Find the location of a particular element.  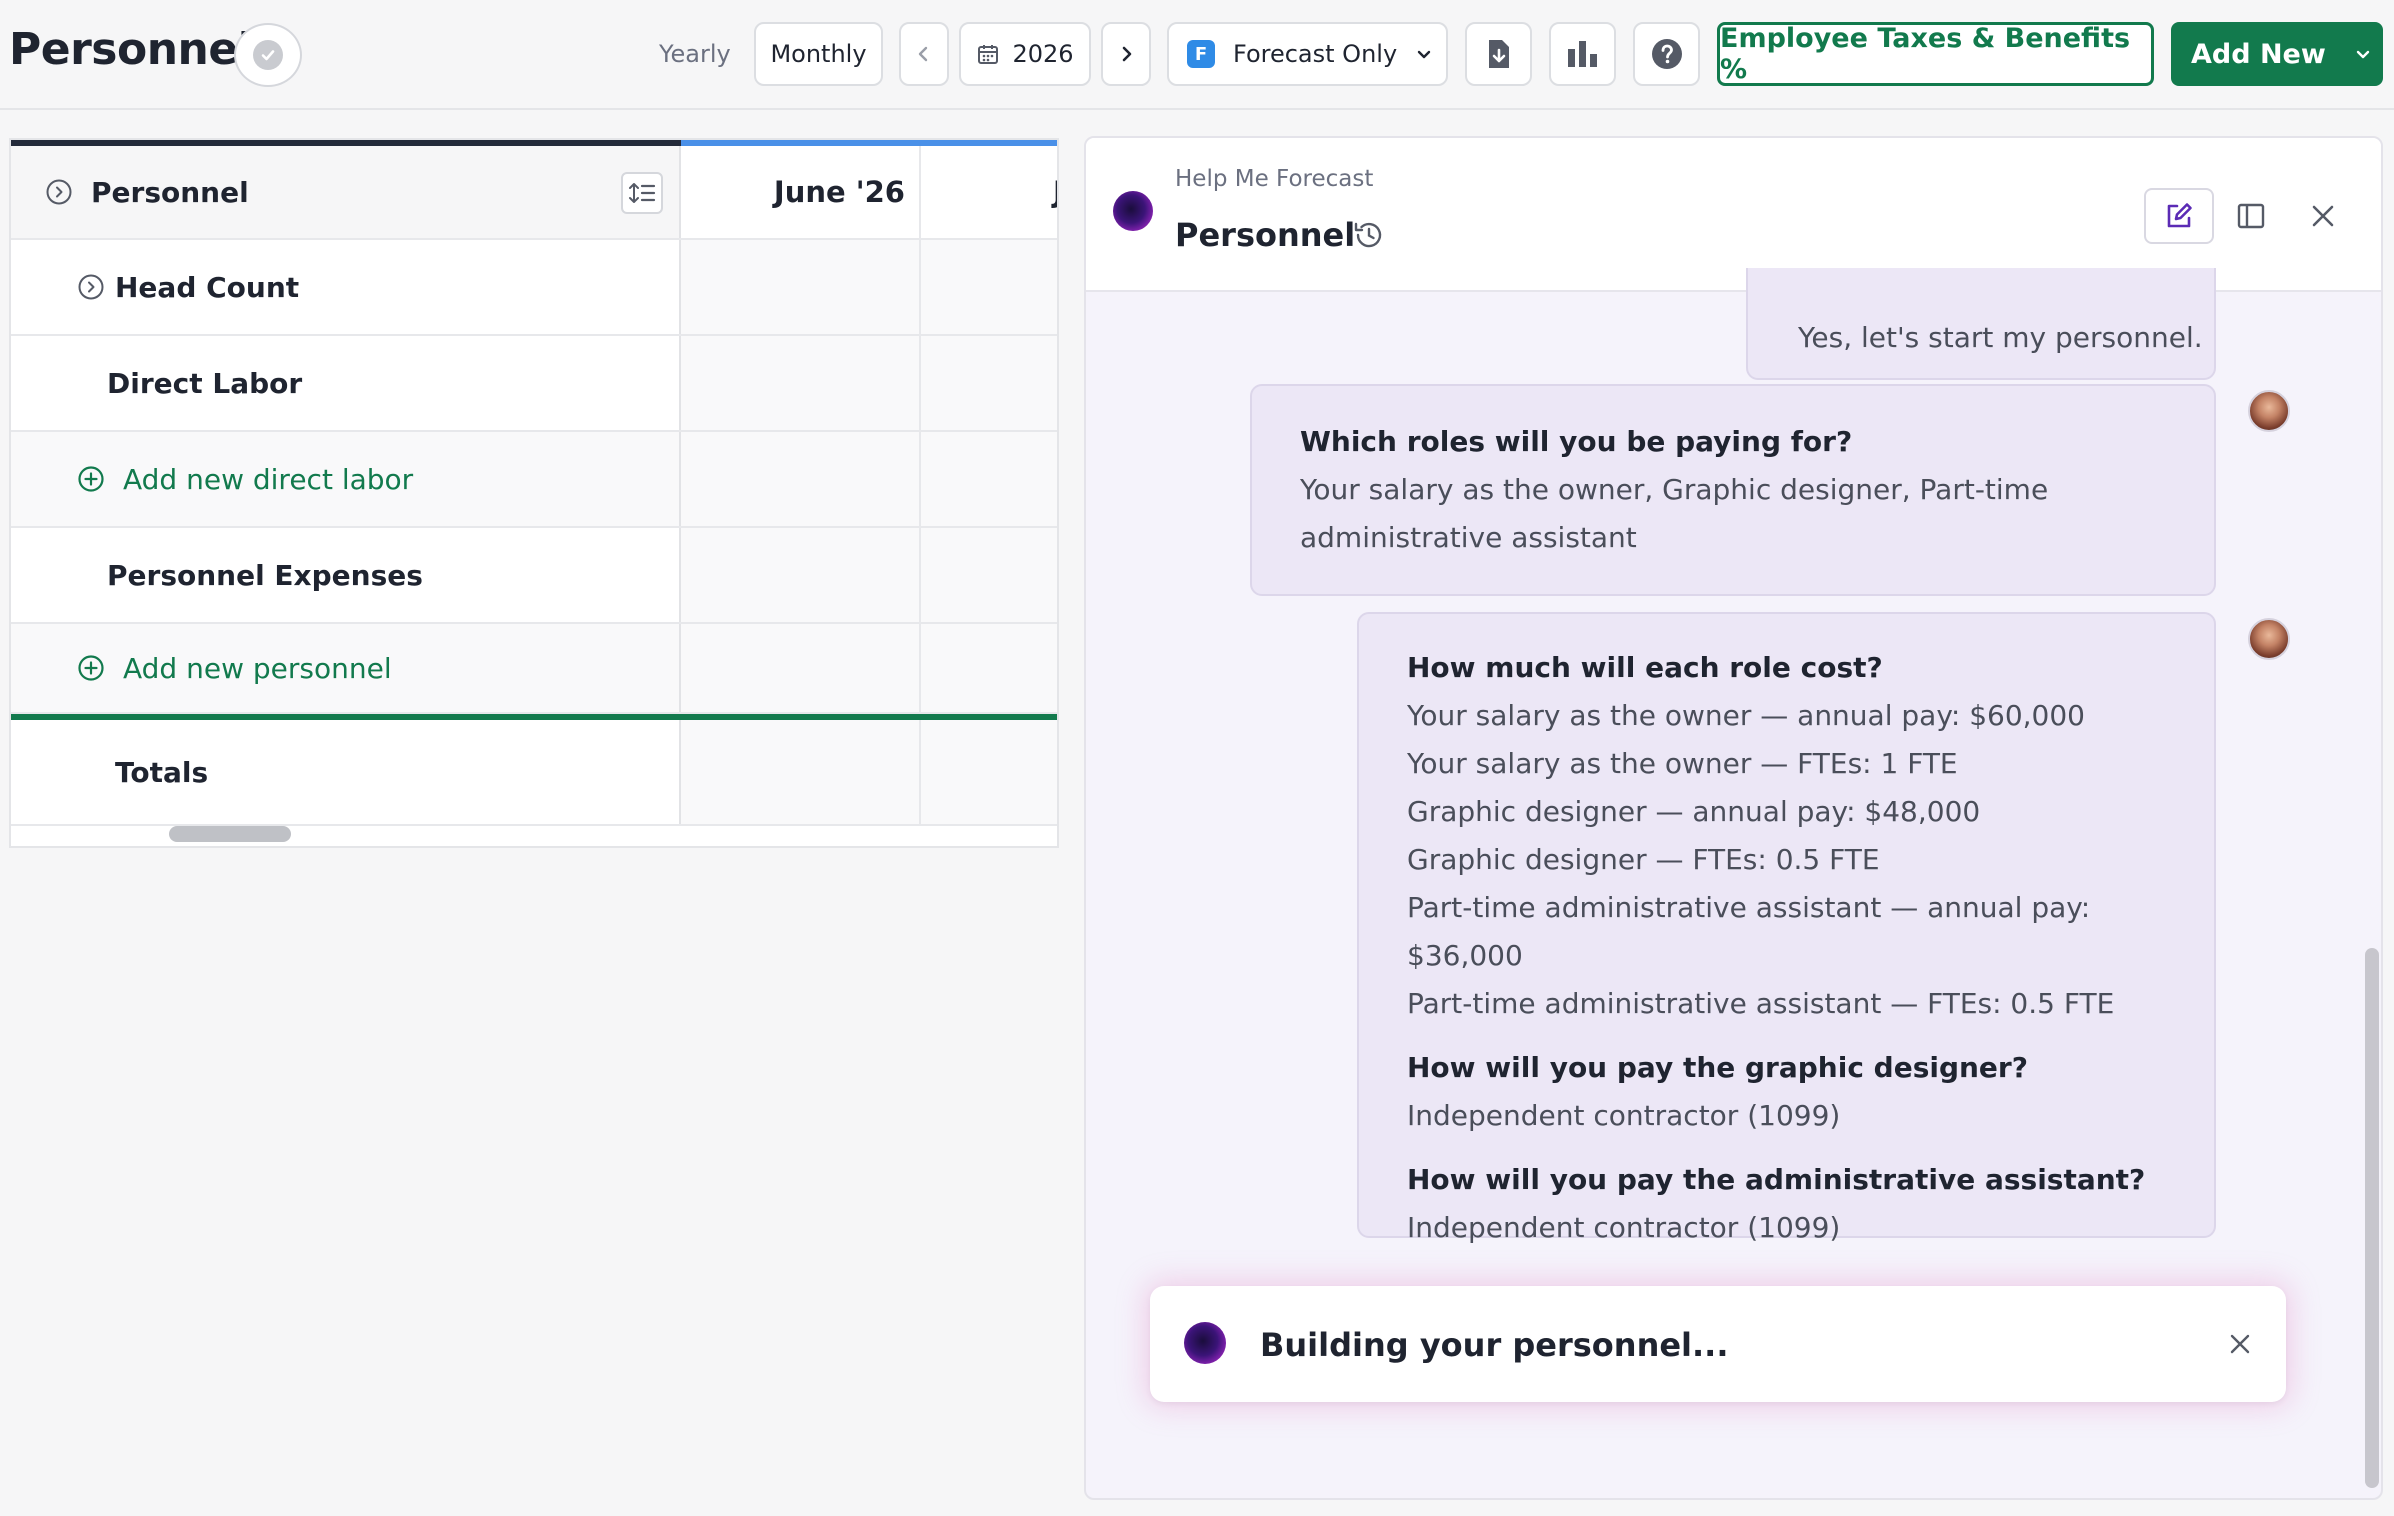

year-label: 2026 is located at coordinates (1043, 54).